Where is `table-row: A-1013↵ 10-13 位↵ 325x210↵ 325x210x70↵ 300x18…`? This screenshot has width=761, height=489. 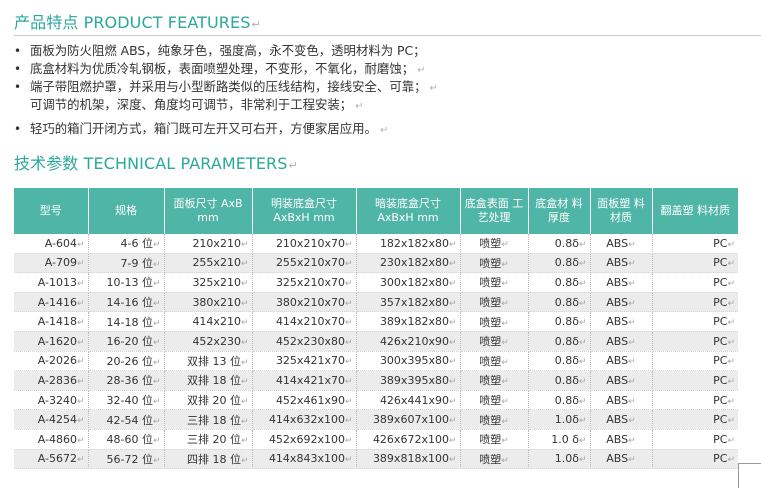 table-row: A-1013↵ 10-13 位↵ 325x210↵ 325x210x70↵ 300x18… is located at coordinates (376, 282).